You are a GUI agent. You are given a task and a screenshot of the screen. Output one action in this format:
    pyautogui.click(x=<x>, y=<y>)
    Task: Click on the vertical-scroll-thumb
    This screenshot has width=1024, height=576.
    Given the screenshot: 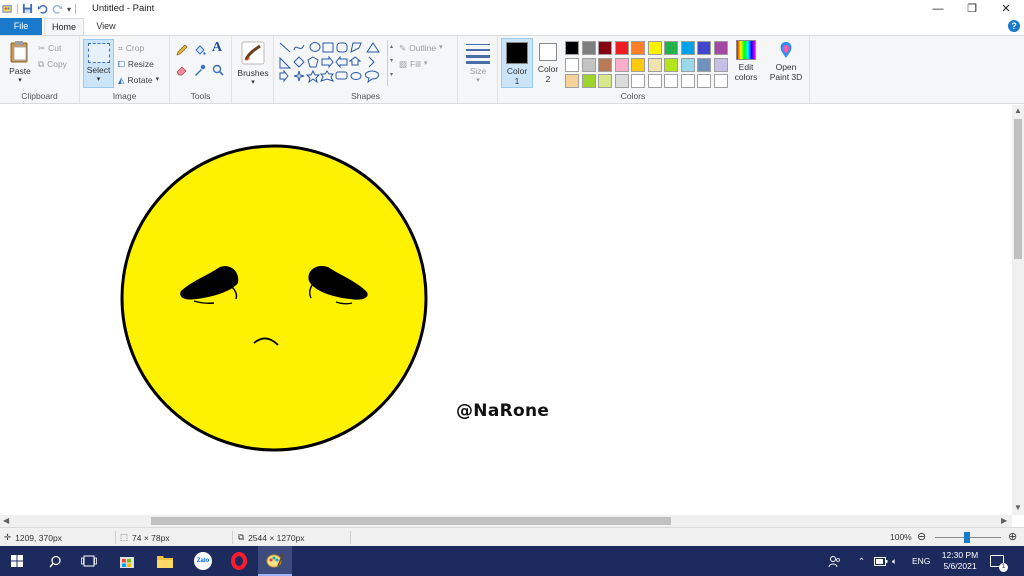 What is the action you would take?
    pyautogui.click(x=1018, y=189)
    